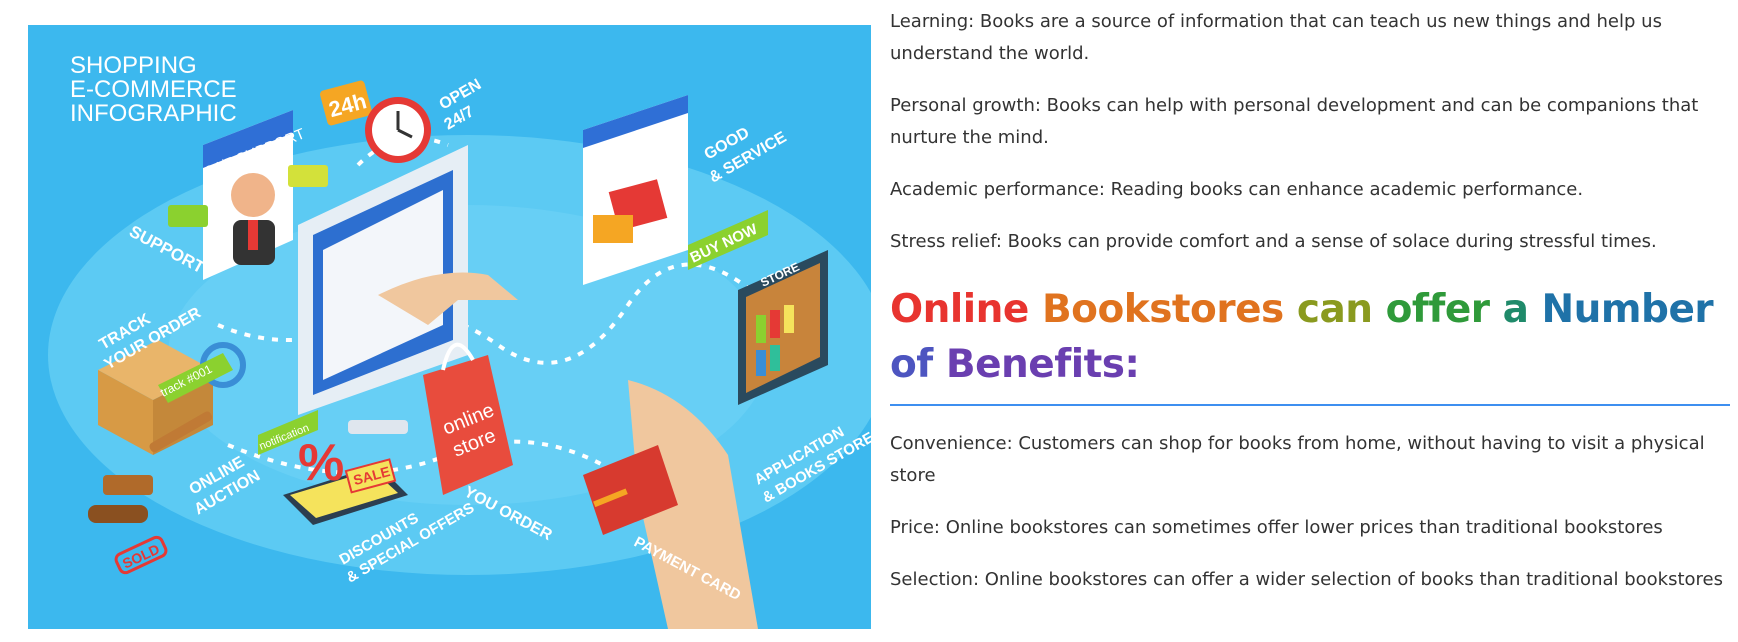 The image size is (1738, 642). Describe the element at coordinates (321, 463) in the screenshot. I see `percent-icon: %` at that location.